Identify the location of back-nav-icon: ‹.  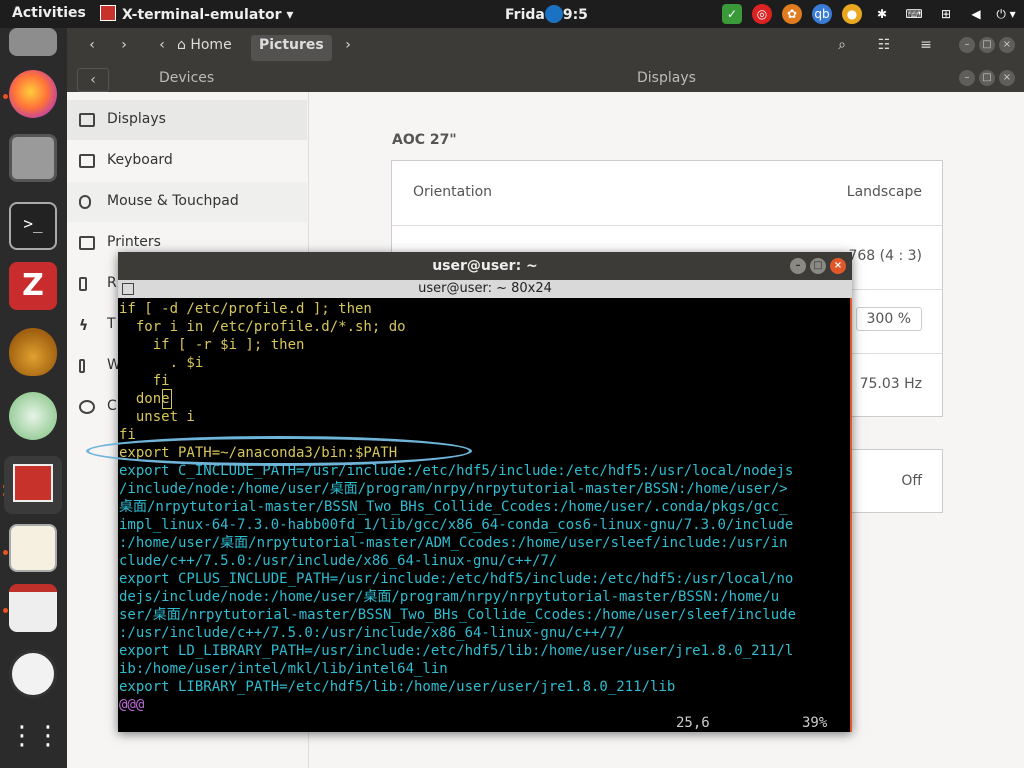
(92, 46).